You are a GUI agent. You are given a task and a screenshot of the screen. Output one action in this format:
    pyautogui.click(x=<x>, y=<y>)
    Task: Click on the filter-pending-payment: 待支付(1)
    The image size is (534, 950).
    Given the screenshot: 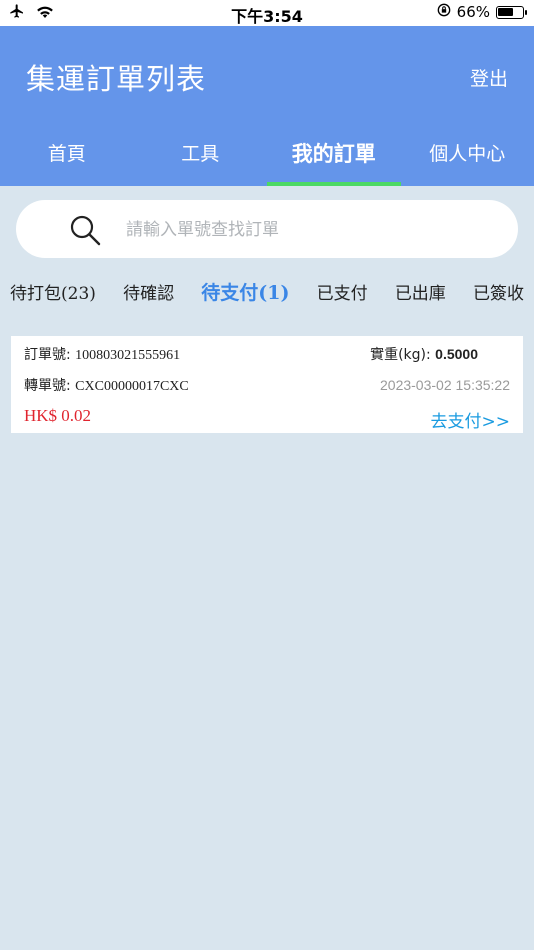 What is the action you would take?
    pyautogui.click(x=245, y=291)
    